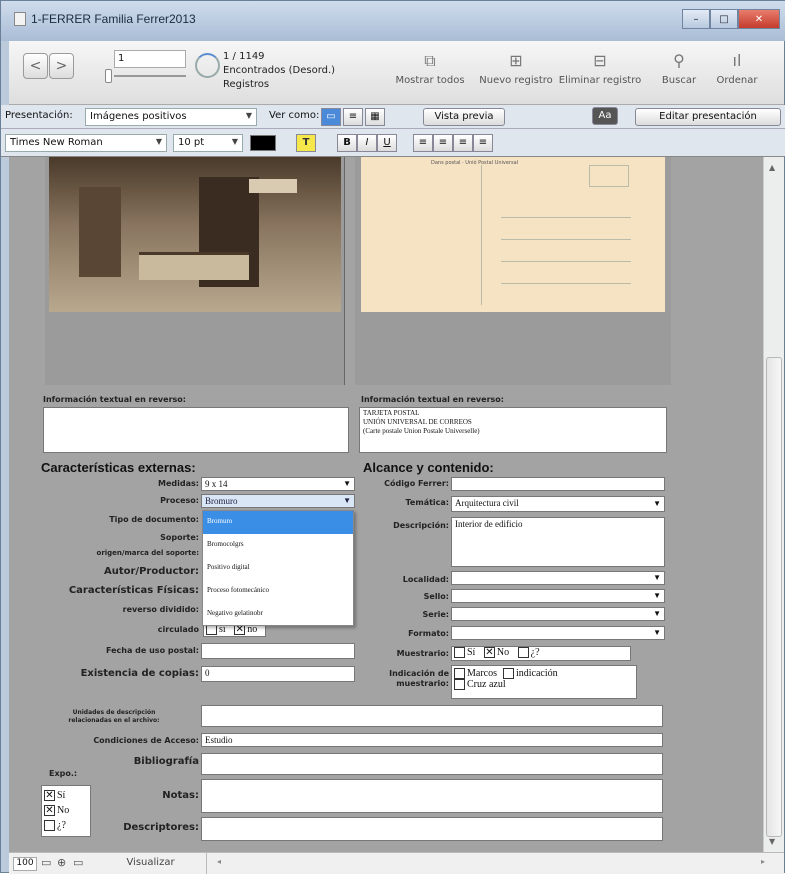  What do you see at coordinates (246, 84) in the screenshot?
I see `records-label: Registros` at bounding box center [246, 84].